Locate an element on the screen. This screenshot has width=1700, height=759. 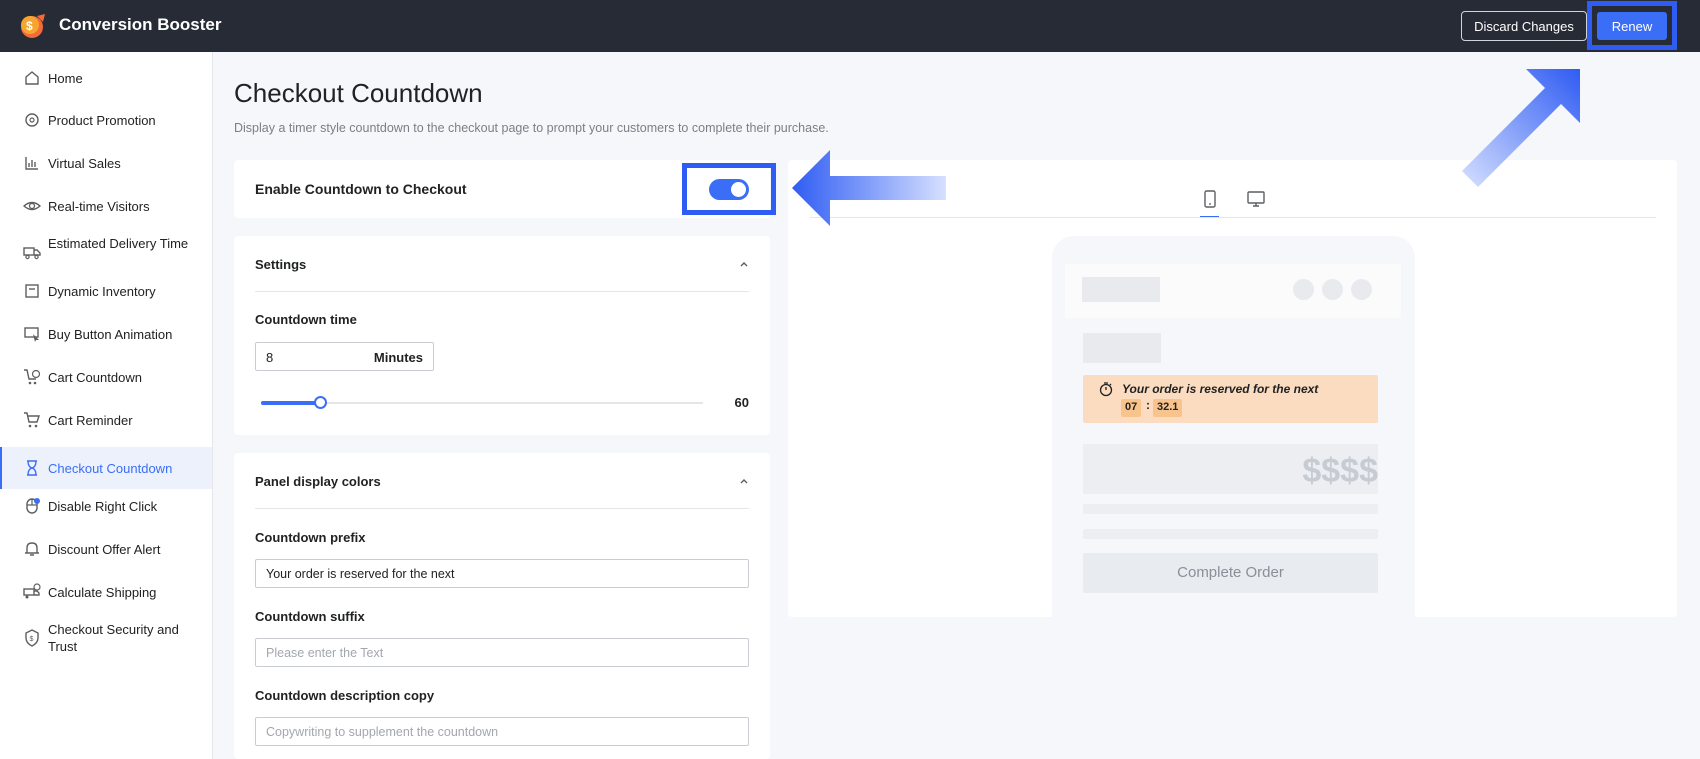
complete-order-button: Complete Order is located at coordinates (1230, 573).